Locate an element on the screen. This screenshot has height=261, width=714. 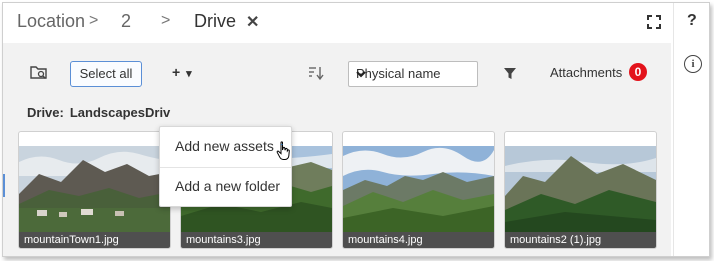
add-menu-button: + ▾ is located at coordinates (182, 72).